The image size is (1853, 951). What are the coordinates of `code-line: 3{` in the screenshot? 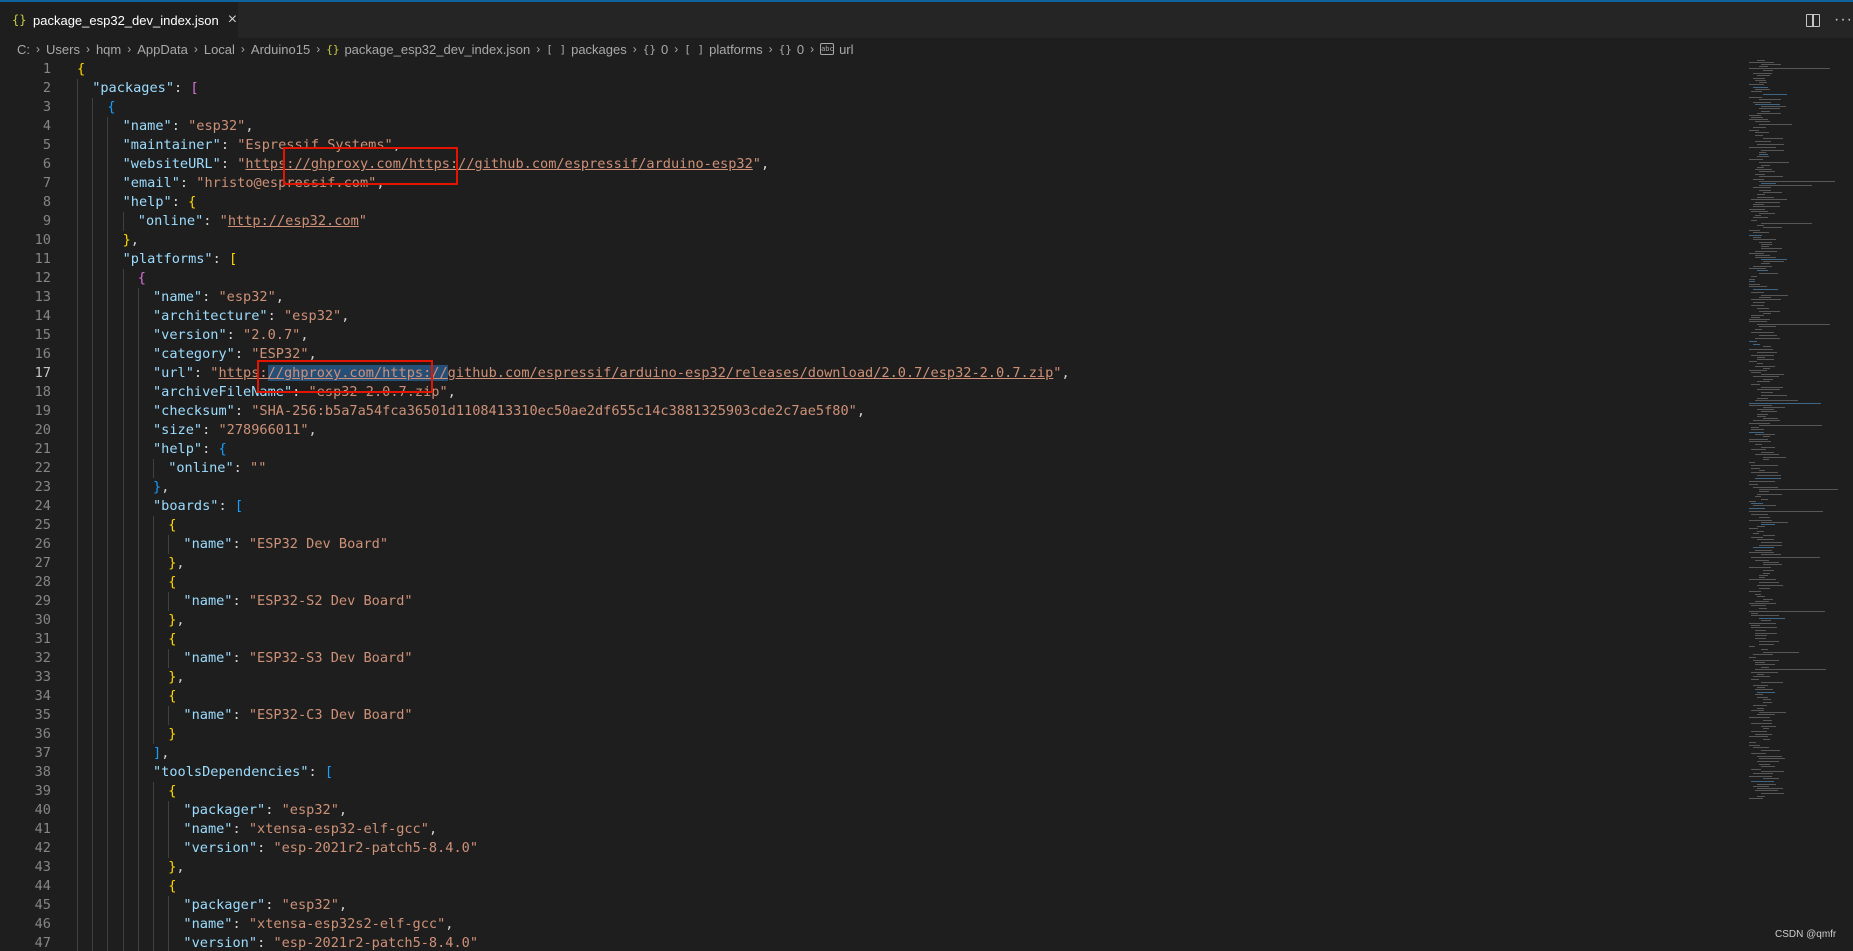 It's located at (872, 107).